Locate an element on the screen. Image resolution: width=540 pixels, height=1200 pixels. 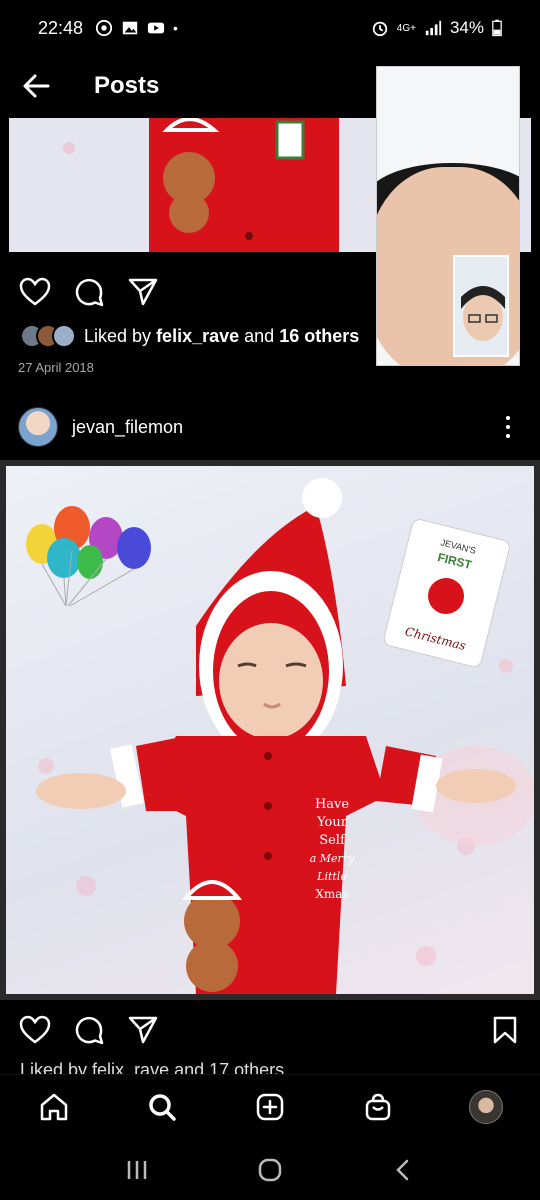
post-date: 27 April 2018 is located at coordinates (56, 367).